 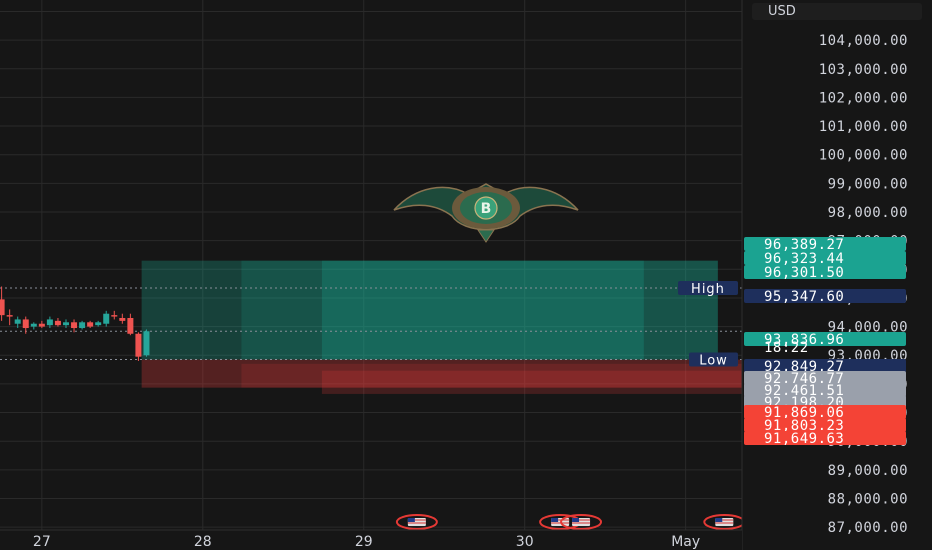 I want to click on time-axis-label: 27, so click(x=42, y=542).